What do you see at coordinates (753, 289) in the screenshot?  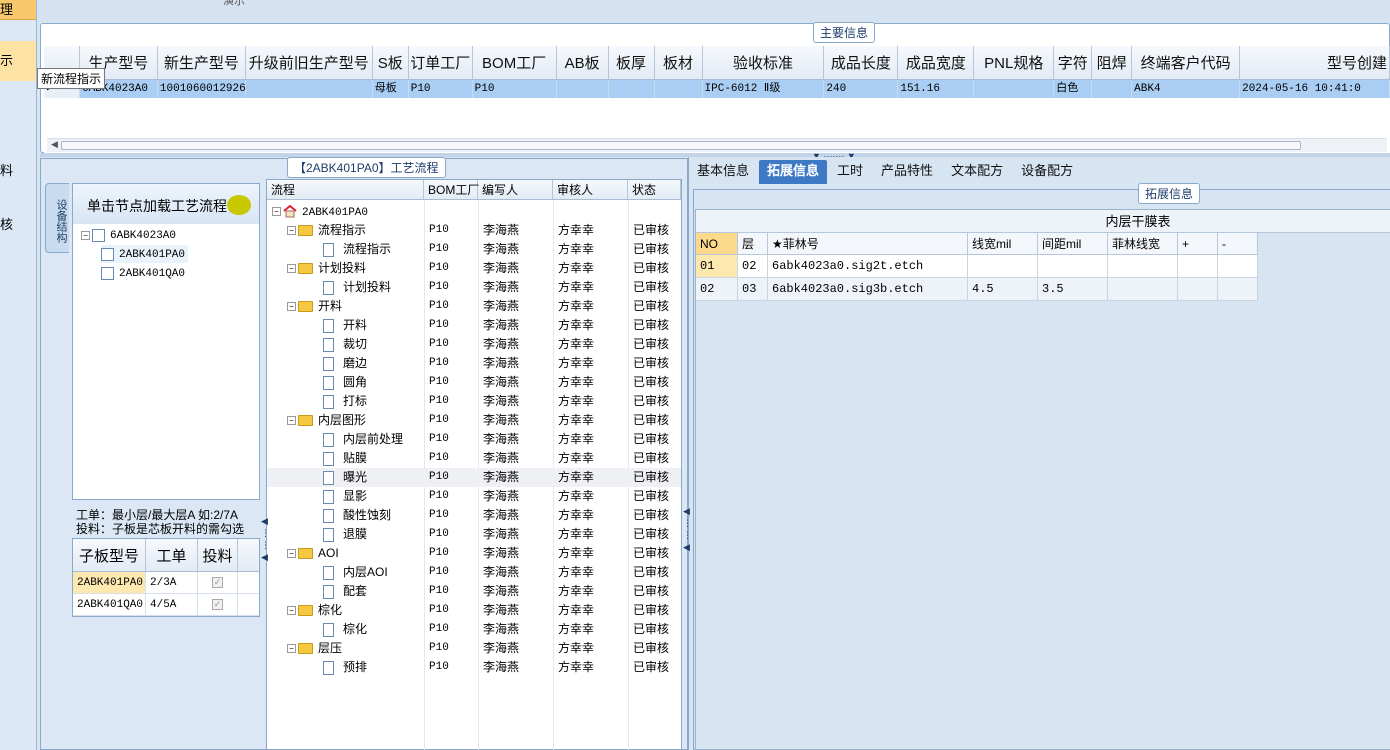 I see `cell-layer: 03` at bounding box center [753, 289].